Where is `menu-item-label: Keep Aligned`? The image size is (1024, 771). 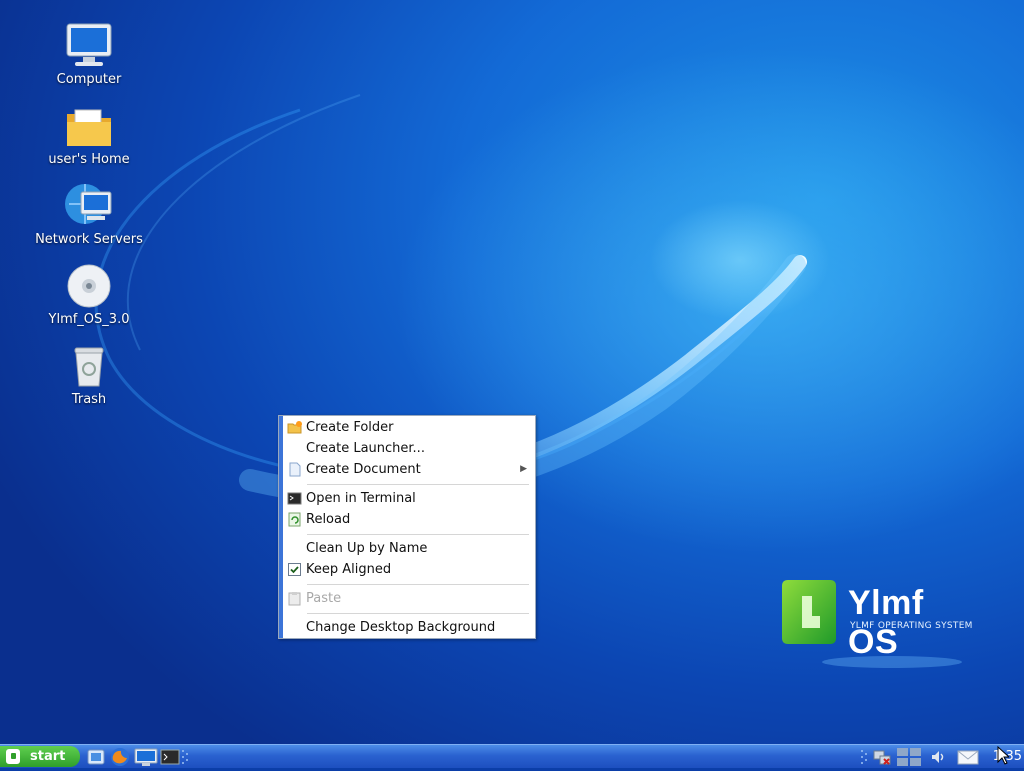 menu-item-label: Keep Aligned is located at coordinates (349, 569).